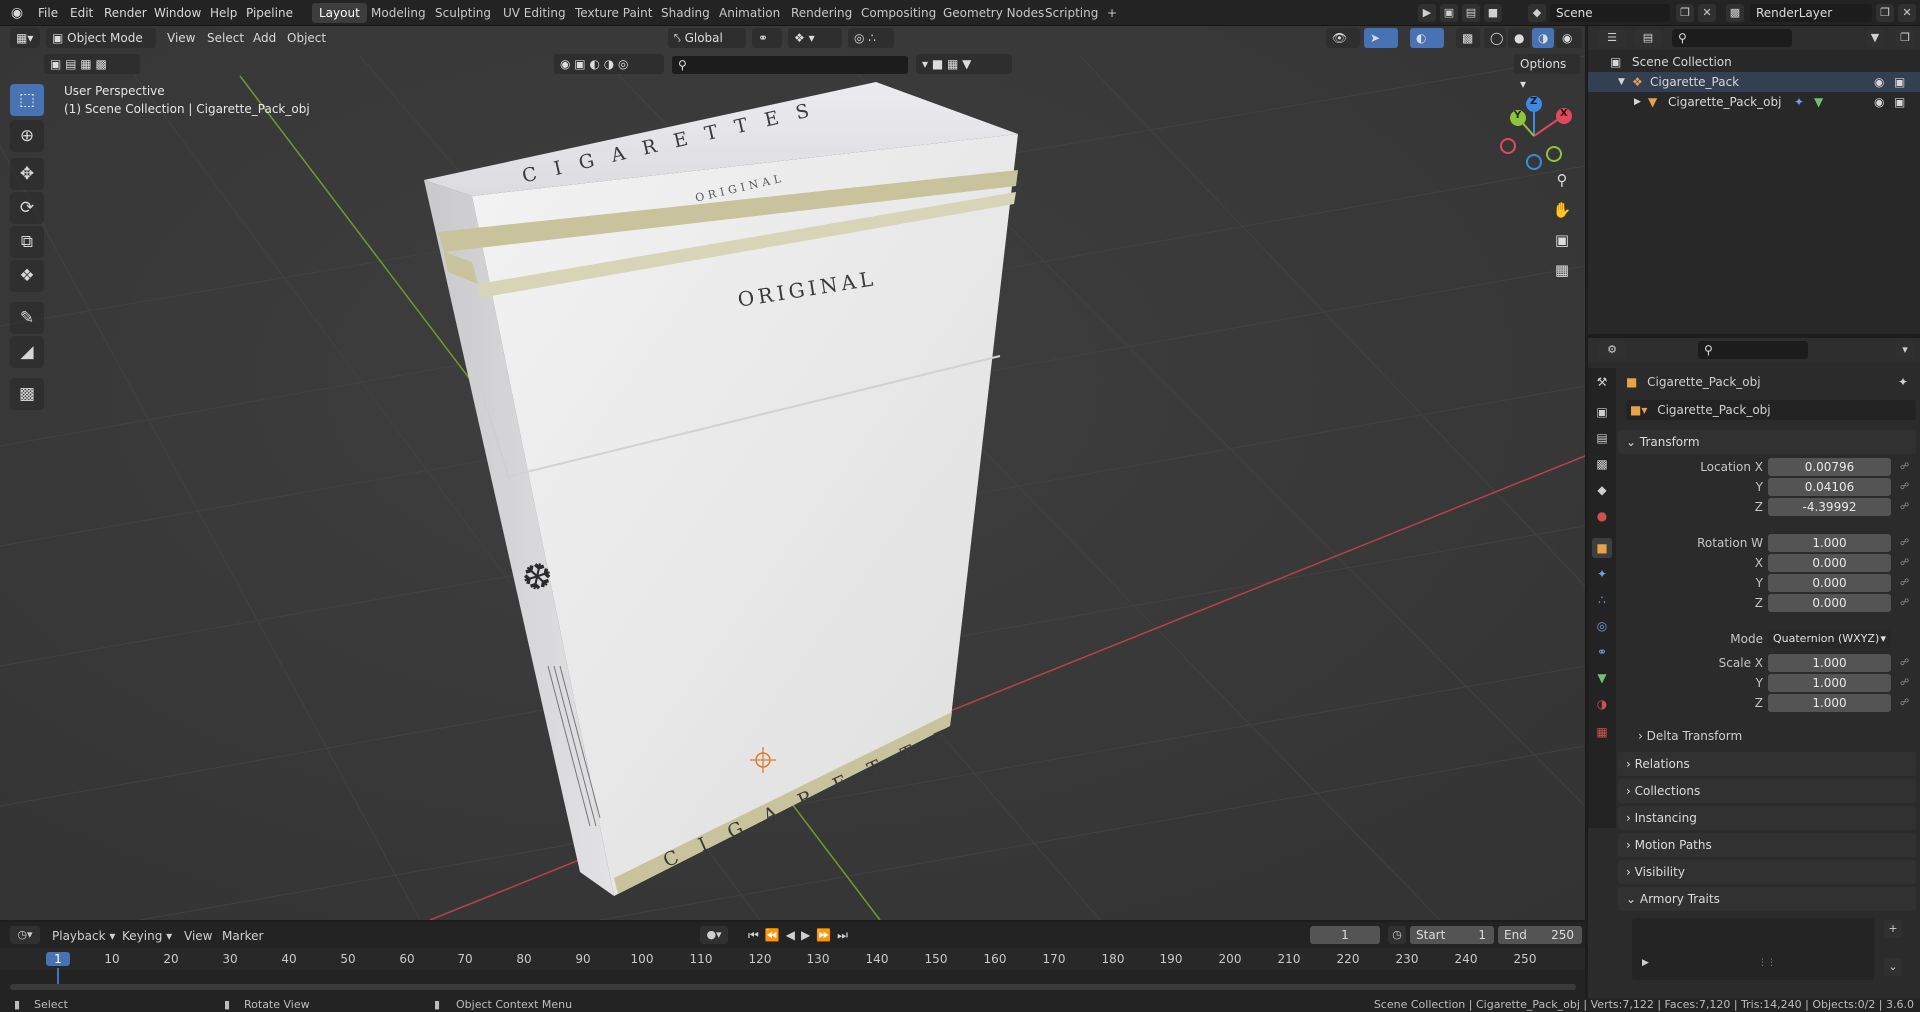 The image size is (1920, 1012). What do you see at coordinates (613, 13) in the screenshot?
I see `tab-texture-paint: Texture Paint` at bounding box center [613, 13].